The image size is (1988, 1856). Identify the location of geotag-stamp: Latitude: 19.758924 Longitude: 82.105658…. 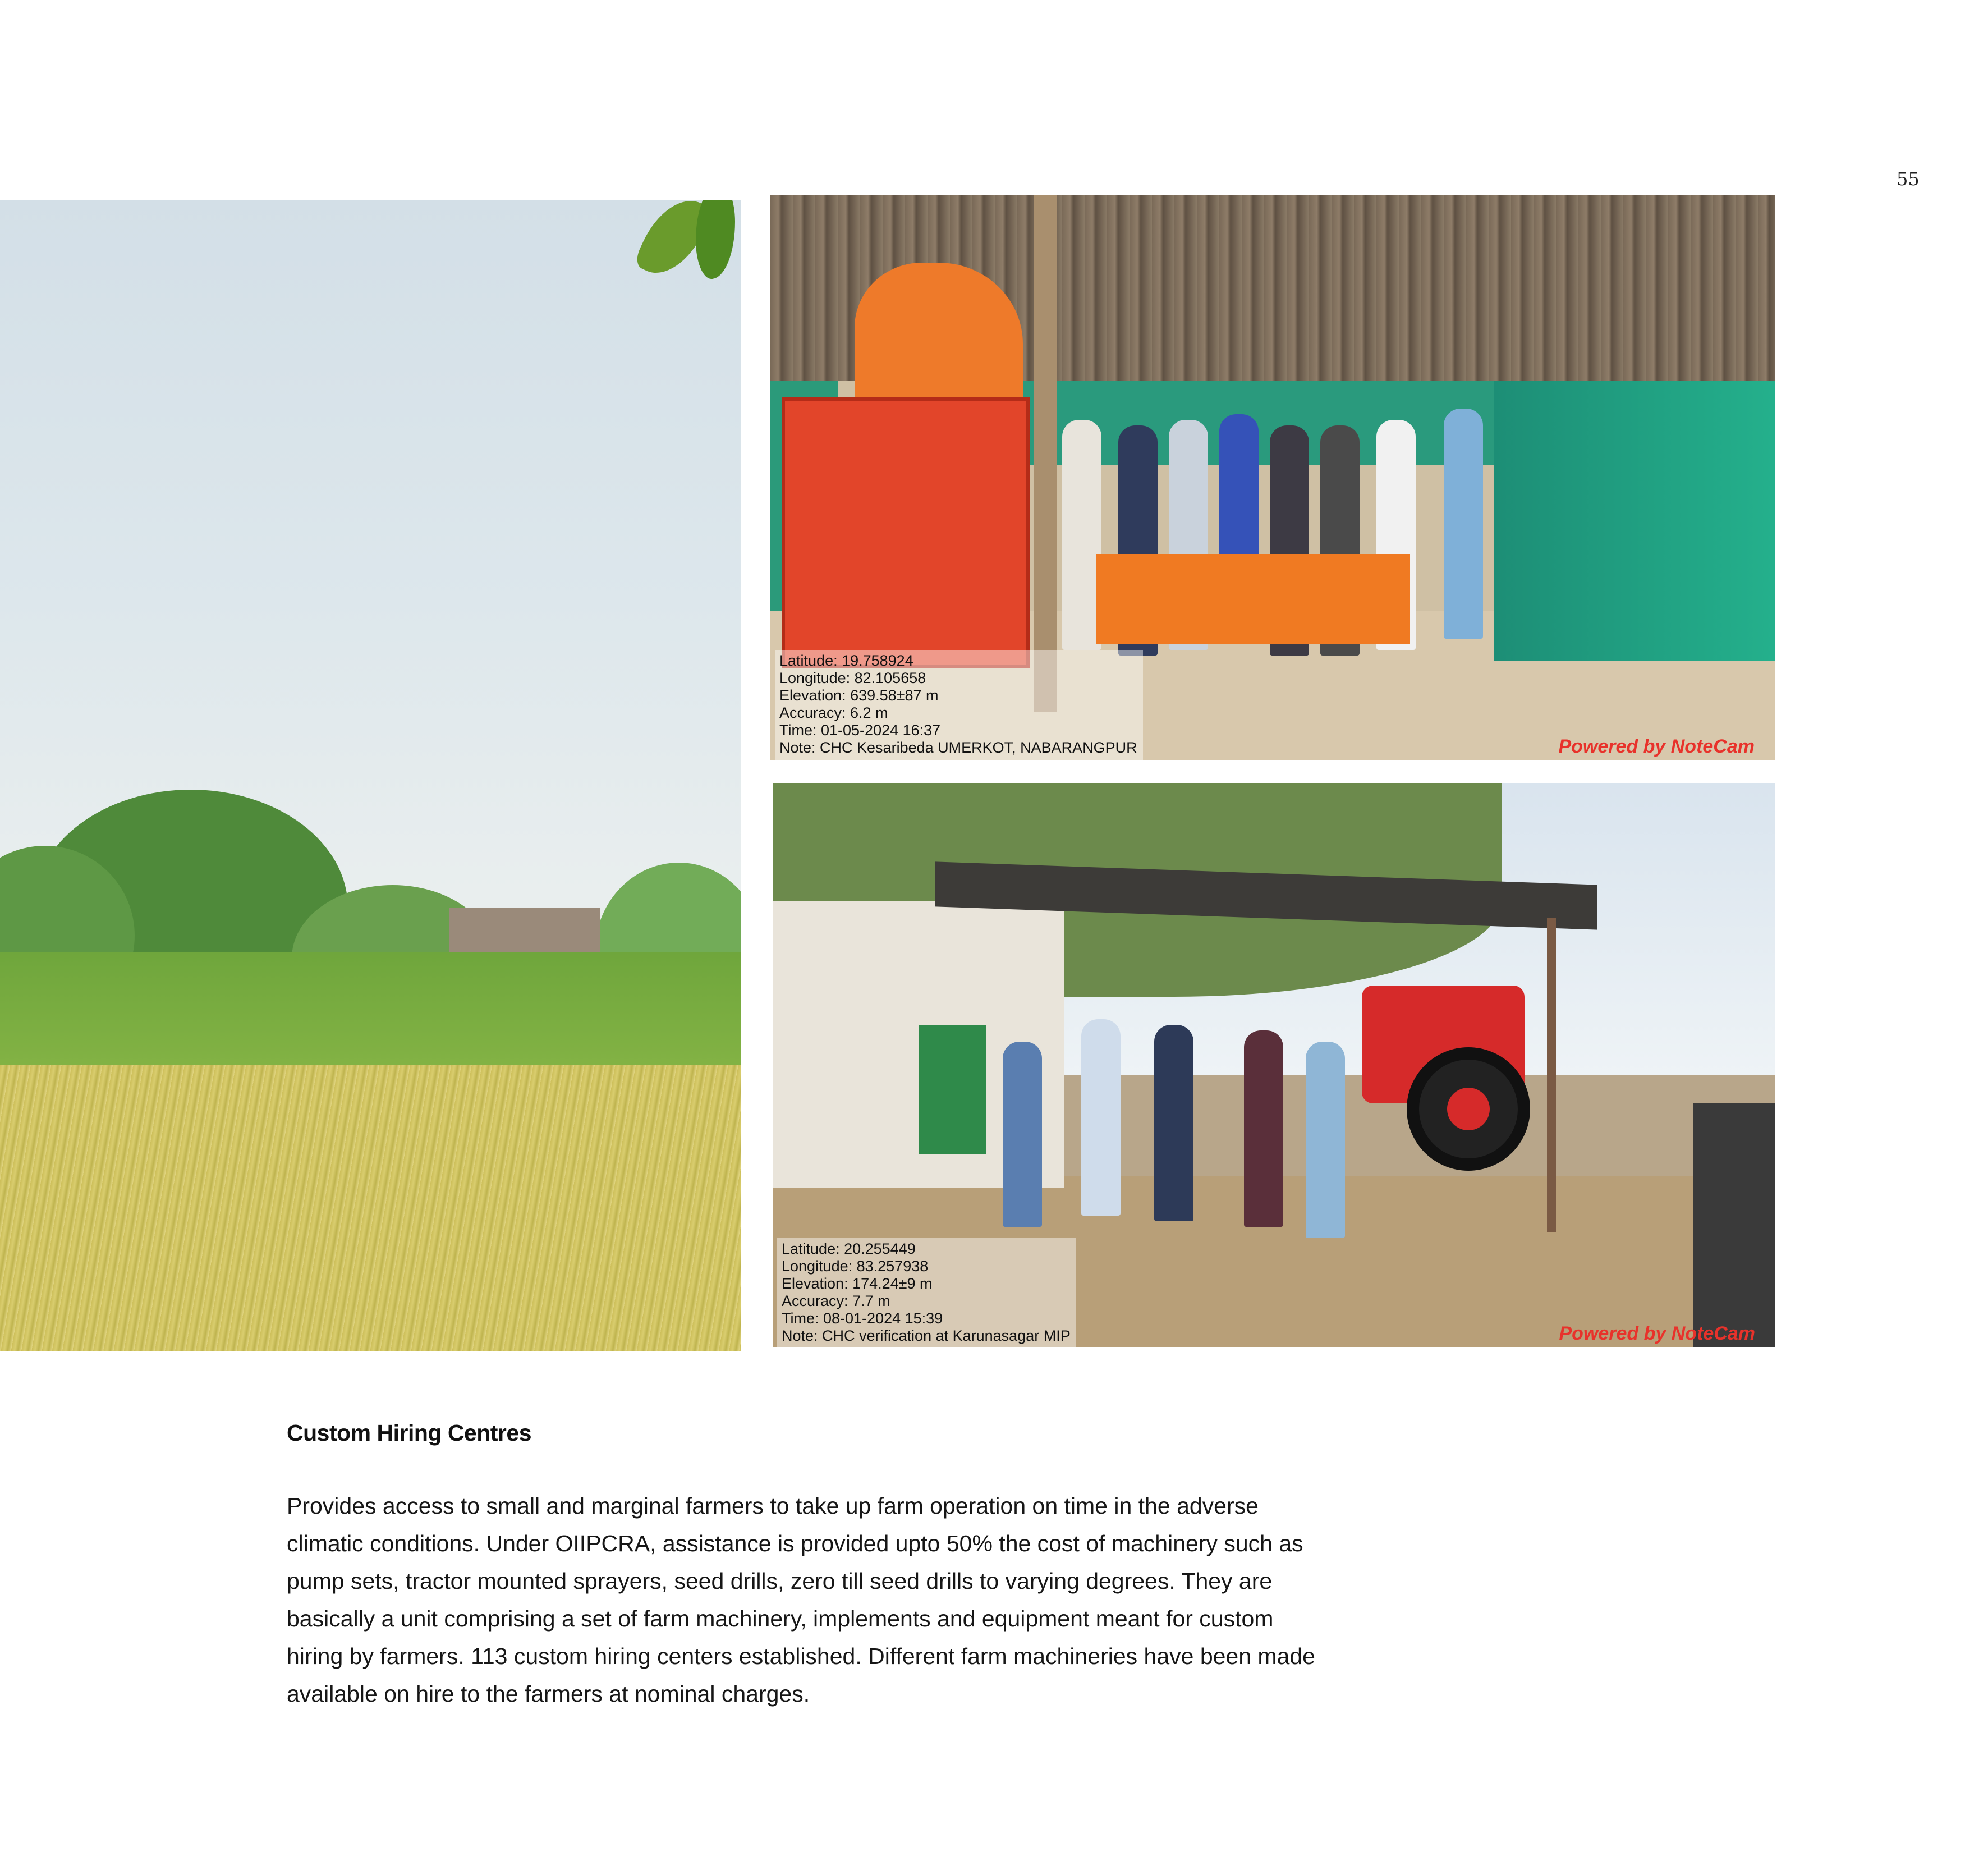
(959, 705).